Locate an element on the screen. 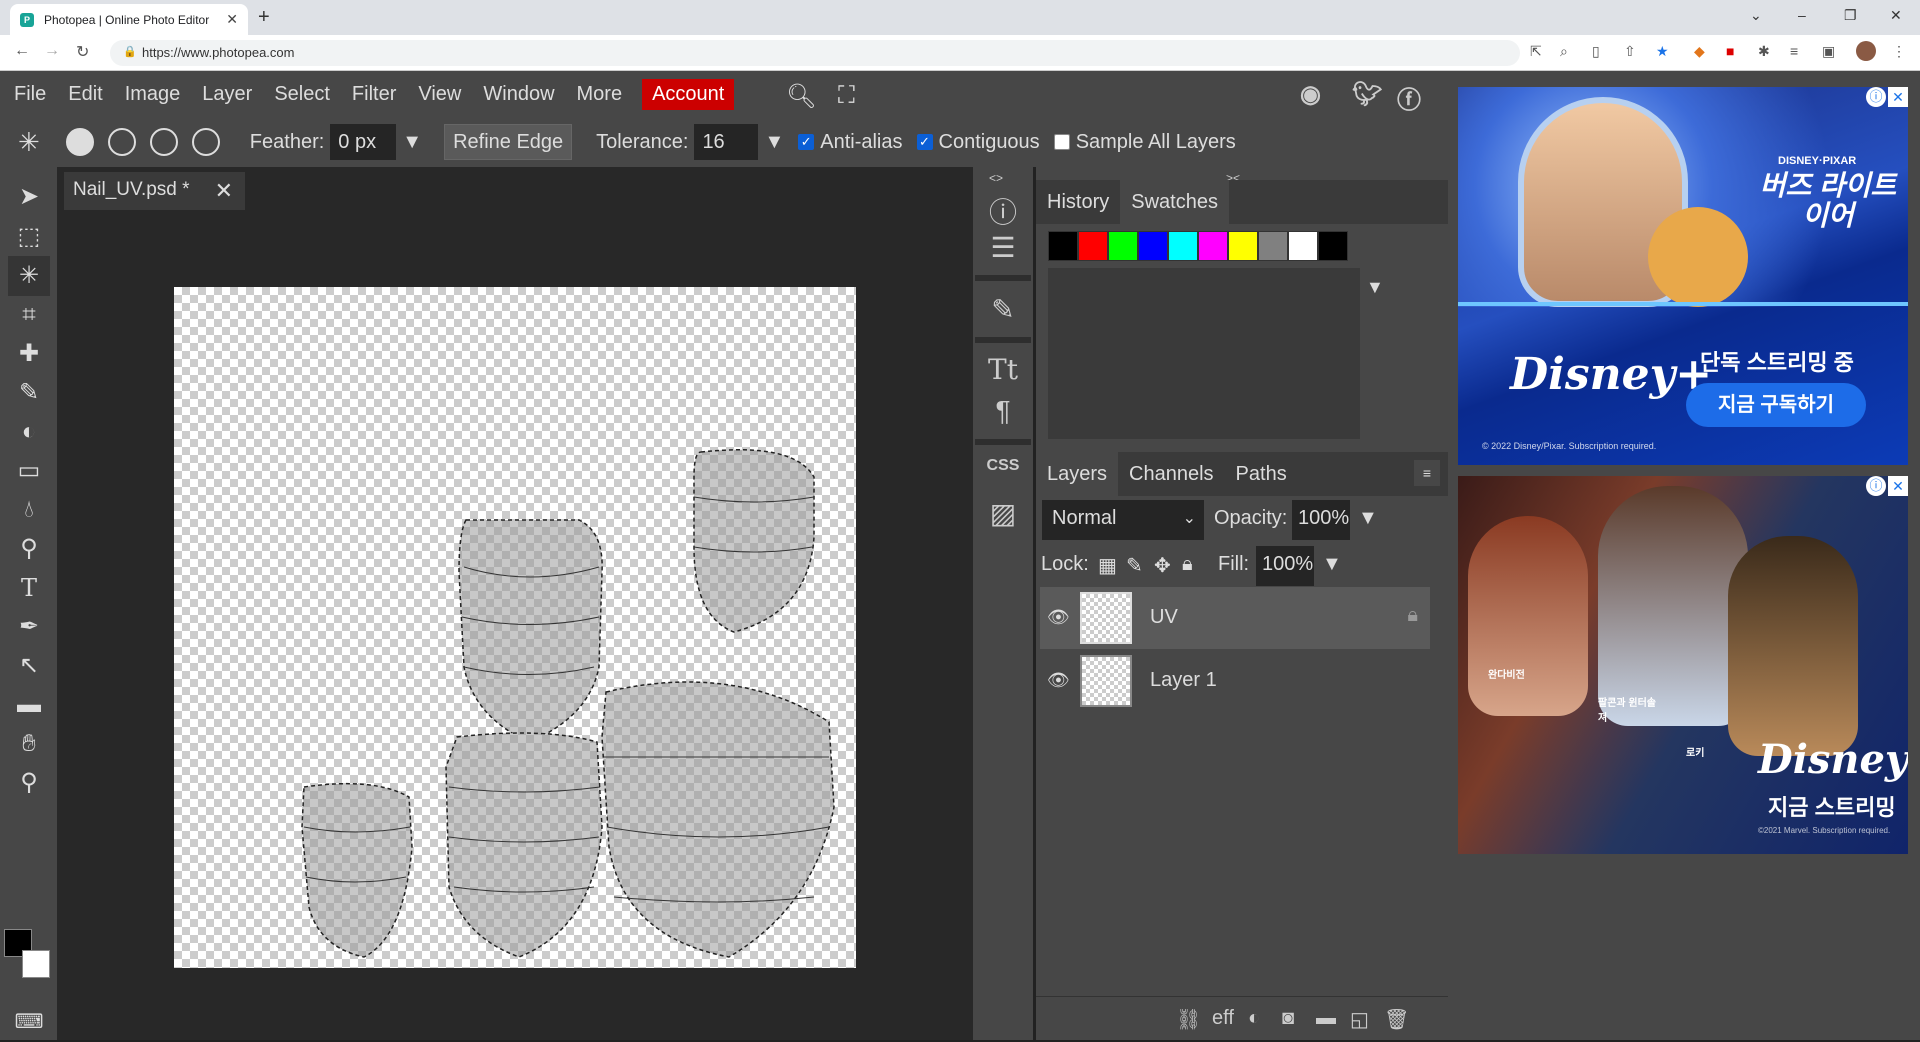 This screenshot has width=1920, height=1042. link-icon: ⛓ is located at coordinates (1188, 1019).